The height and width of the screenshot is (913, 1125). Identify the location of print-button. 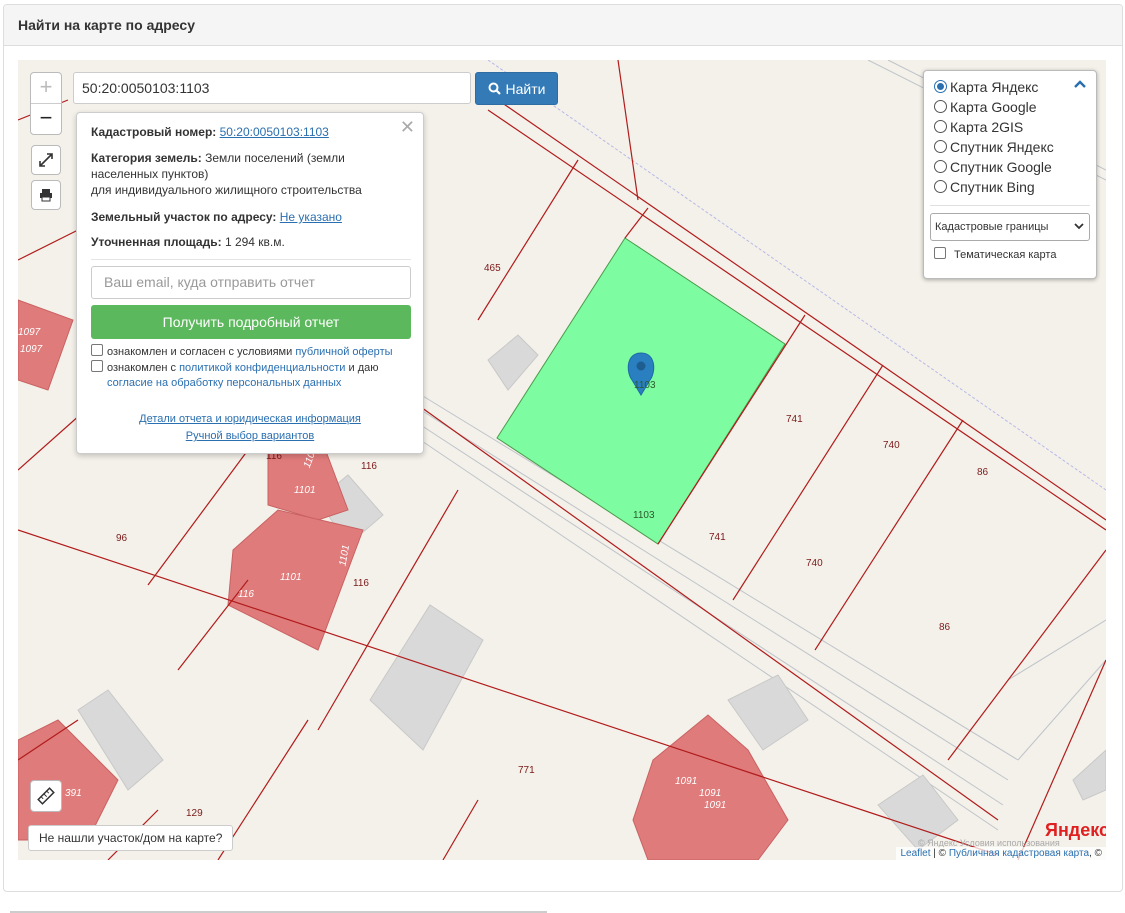
(46, 195).